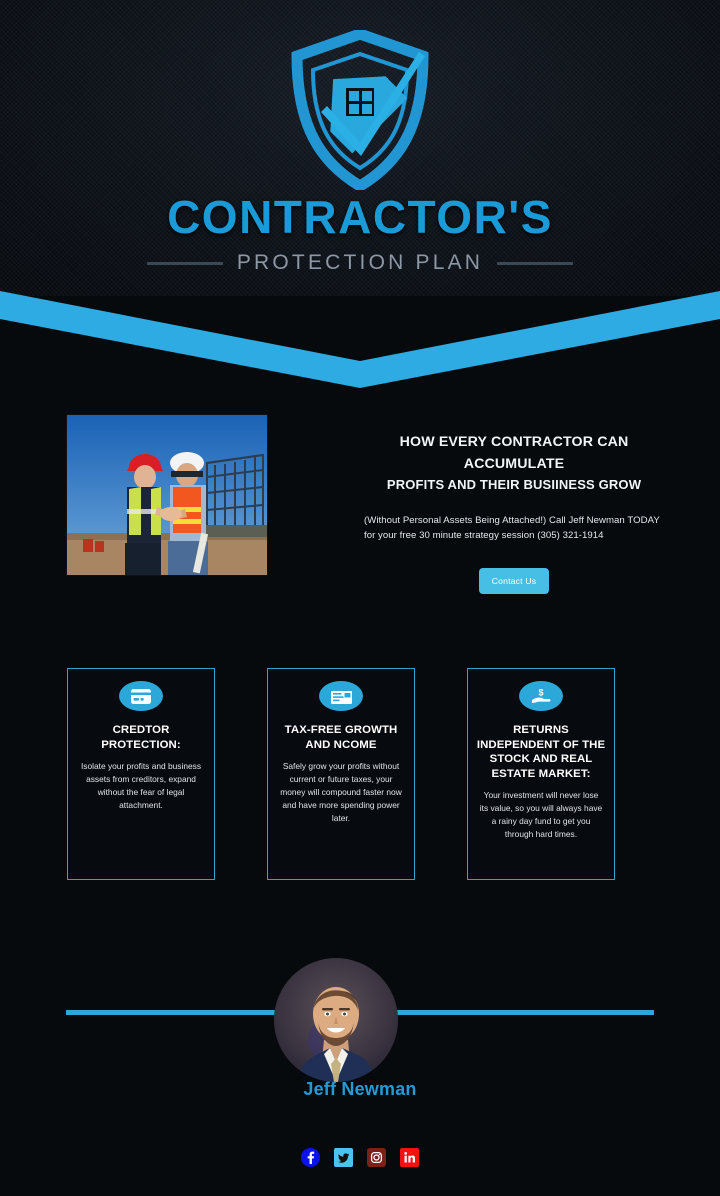  I want to click on brand-tagline-row: PROTECTION PLAN, so click(360, 263).